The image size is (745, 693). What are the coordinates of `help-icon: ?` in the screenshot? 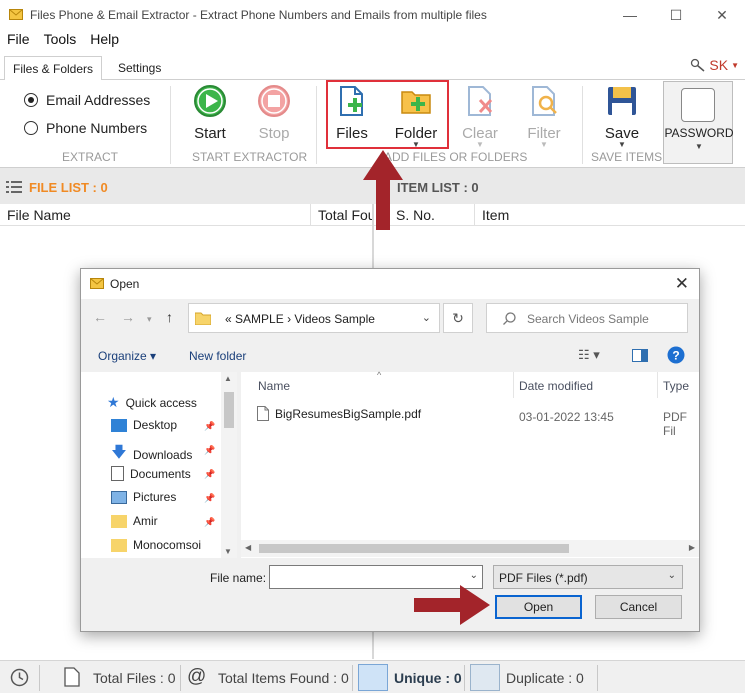 It's located at (676, 355).